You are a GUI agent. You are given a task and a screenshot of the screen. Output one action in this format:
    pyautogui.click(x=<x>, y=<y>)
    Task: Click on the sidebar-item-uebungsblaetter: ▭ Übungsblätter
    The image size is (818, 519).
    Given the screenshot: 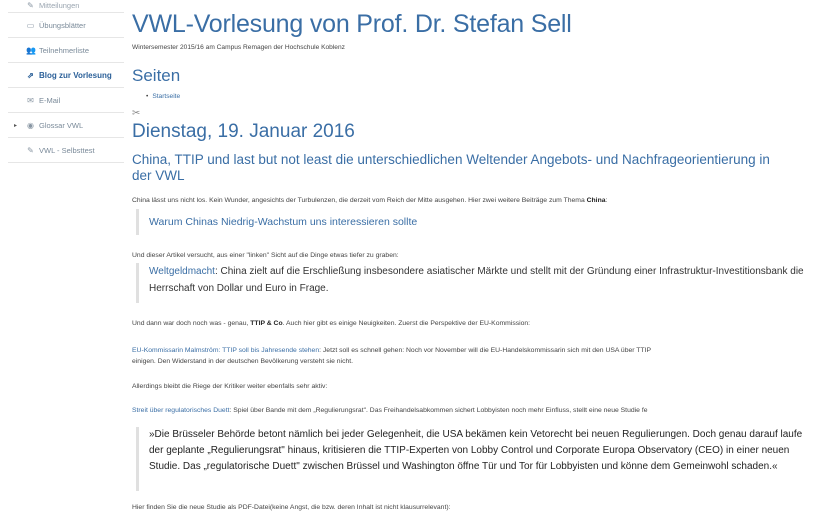 What is the action you would take?
    pyautogui.click(x=66, y=25)
    